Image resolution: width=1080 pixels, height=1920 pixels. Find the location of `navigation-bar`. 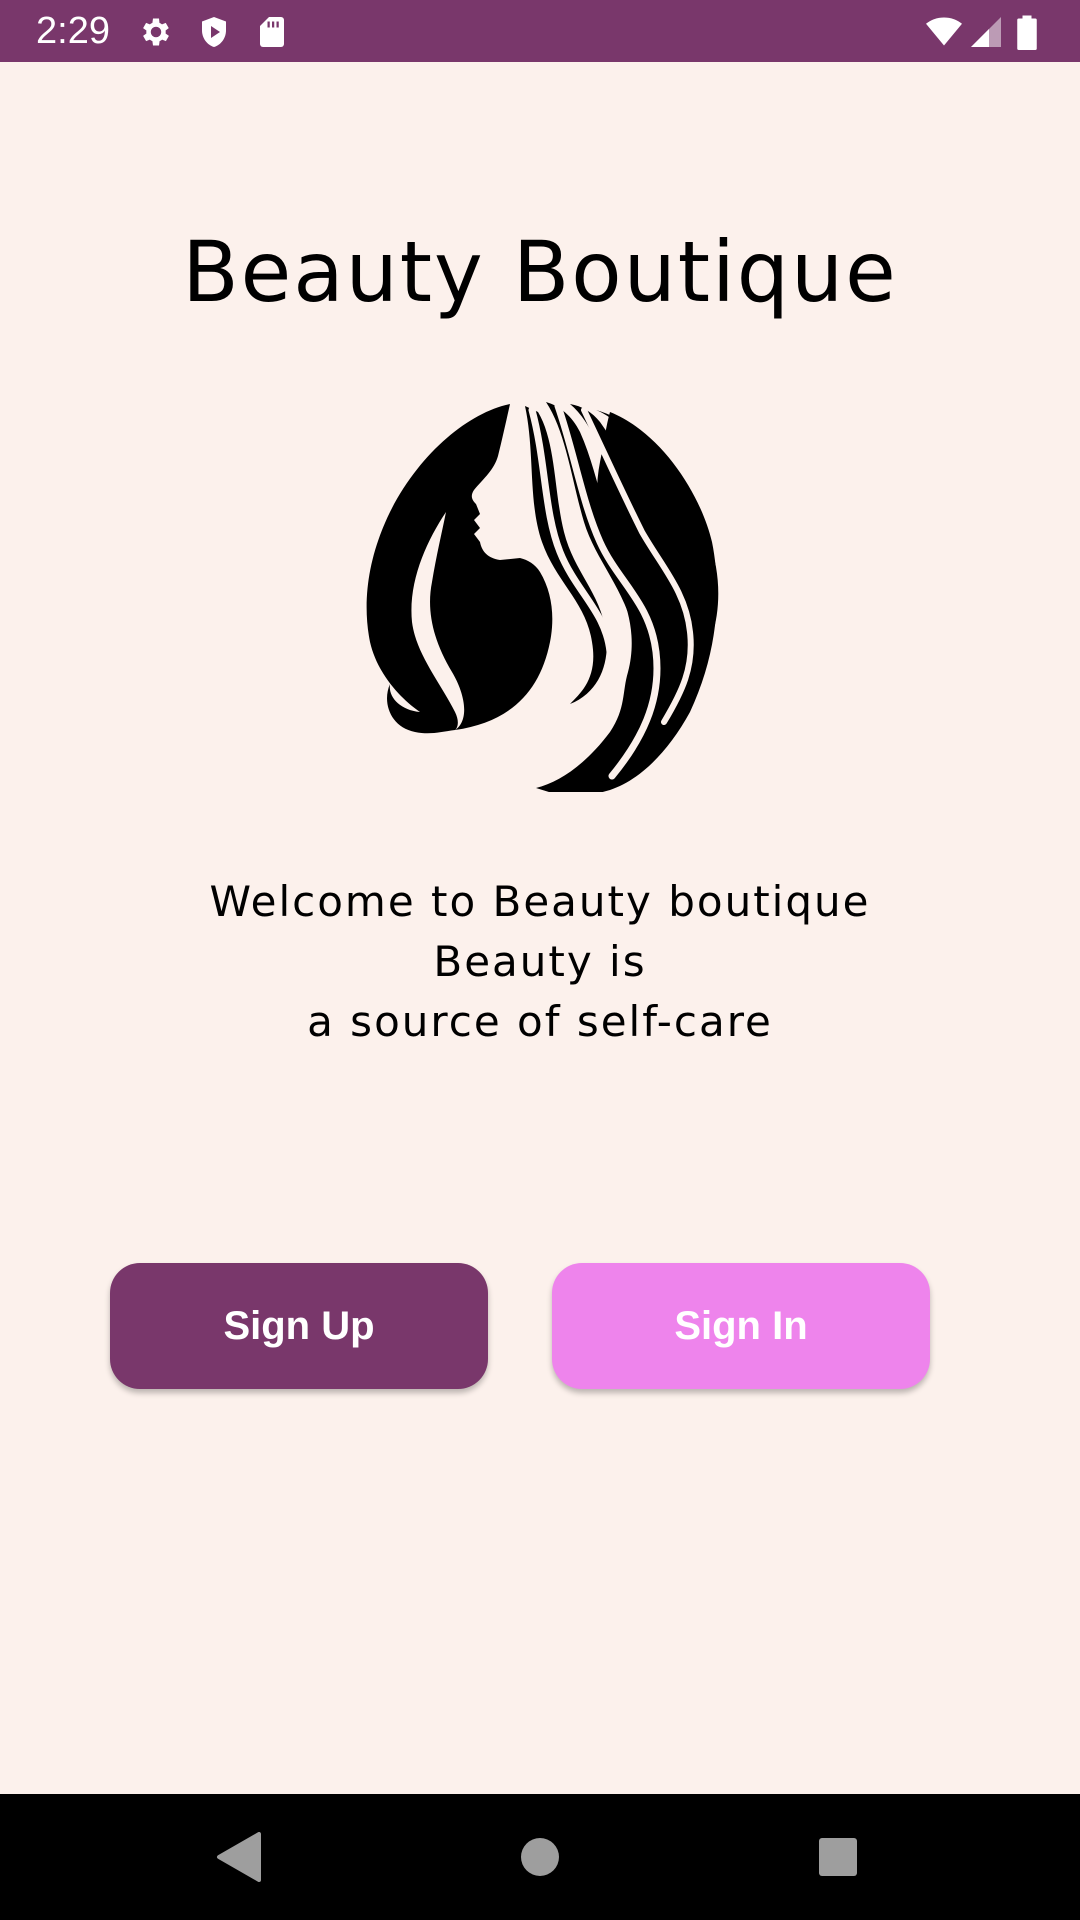

navigation-bar is located at coordinates (540, 1857).